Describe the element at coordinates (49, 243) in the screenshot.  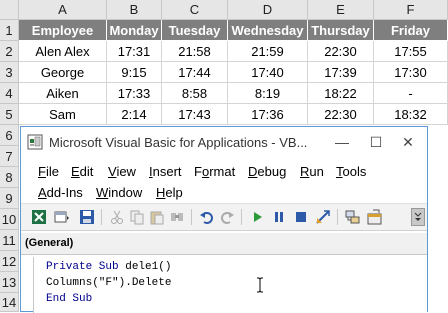
I see `object-dropdown-value: (General)` at that location.